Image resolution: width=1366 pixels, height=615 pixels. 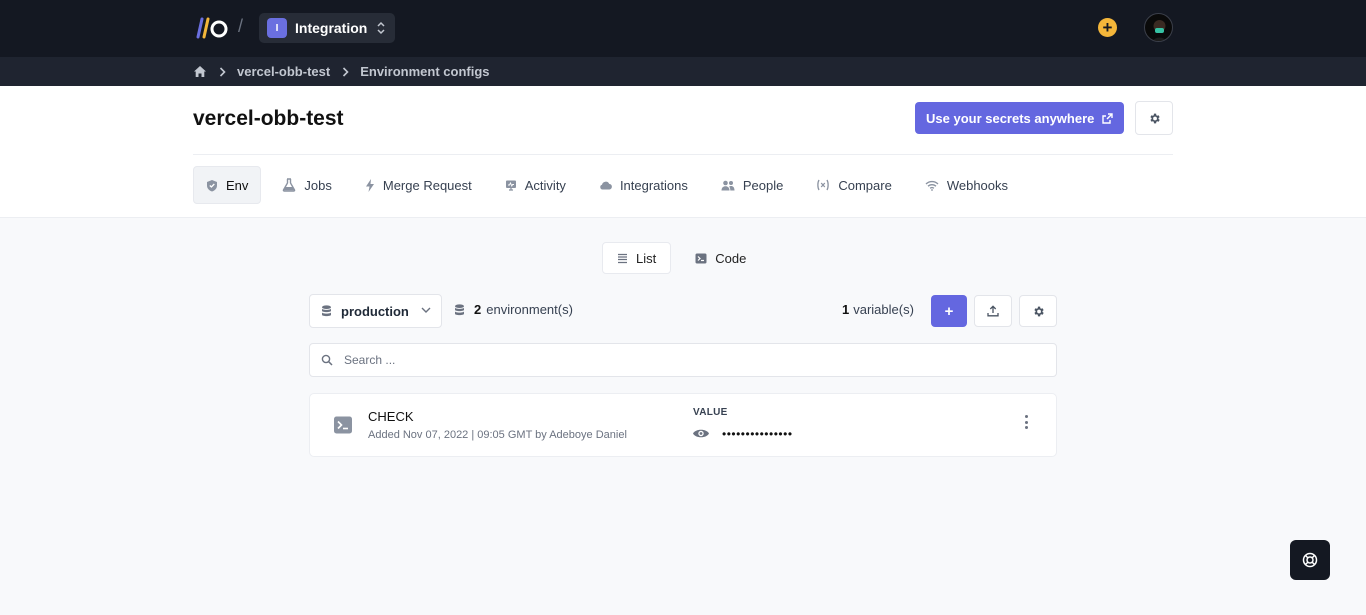 What do you see at coordinates (529, 309) in the screenshot?
I see `environment-count-label: environment(s)` at bounding box center [529, 309].